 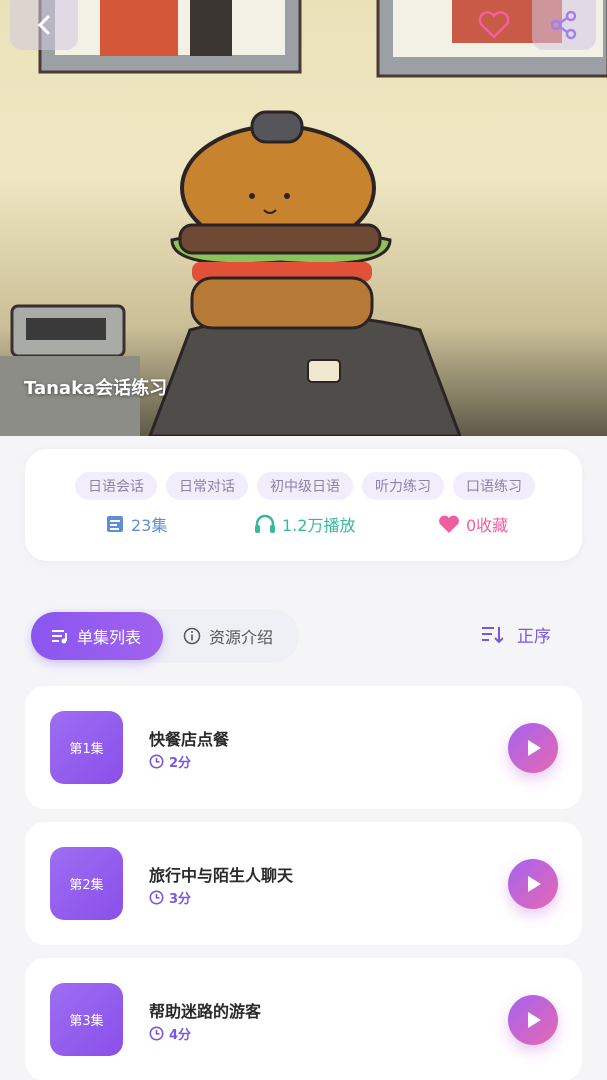 I want to click on episode-title: 快餐店点餐, so click(x=189, y=739).